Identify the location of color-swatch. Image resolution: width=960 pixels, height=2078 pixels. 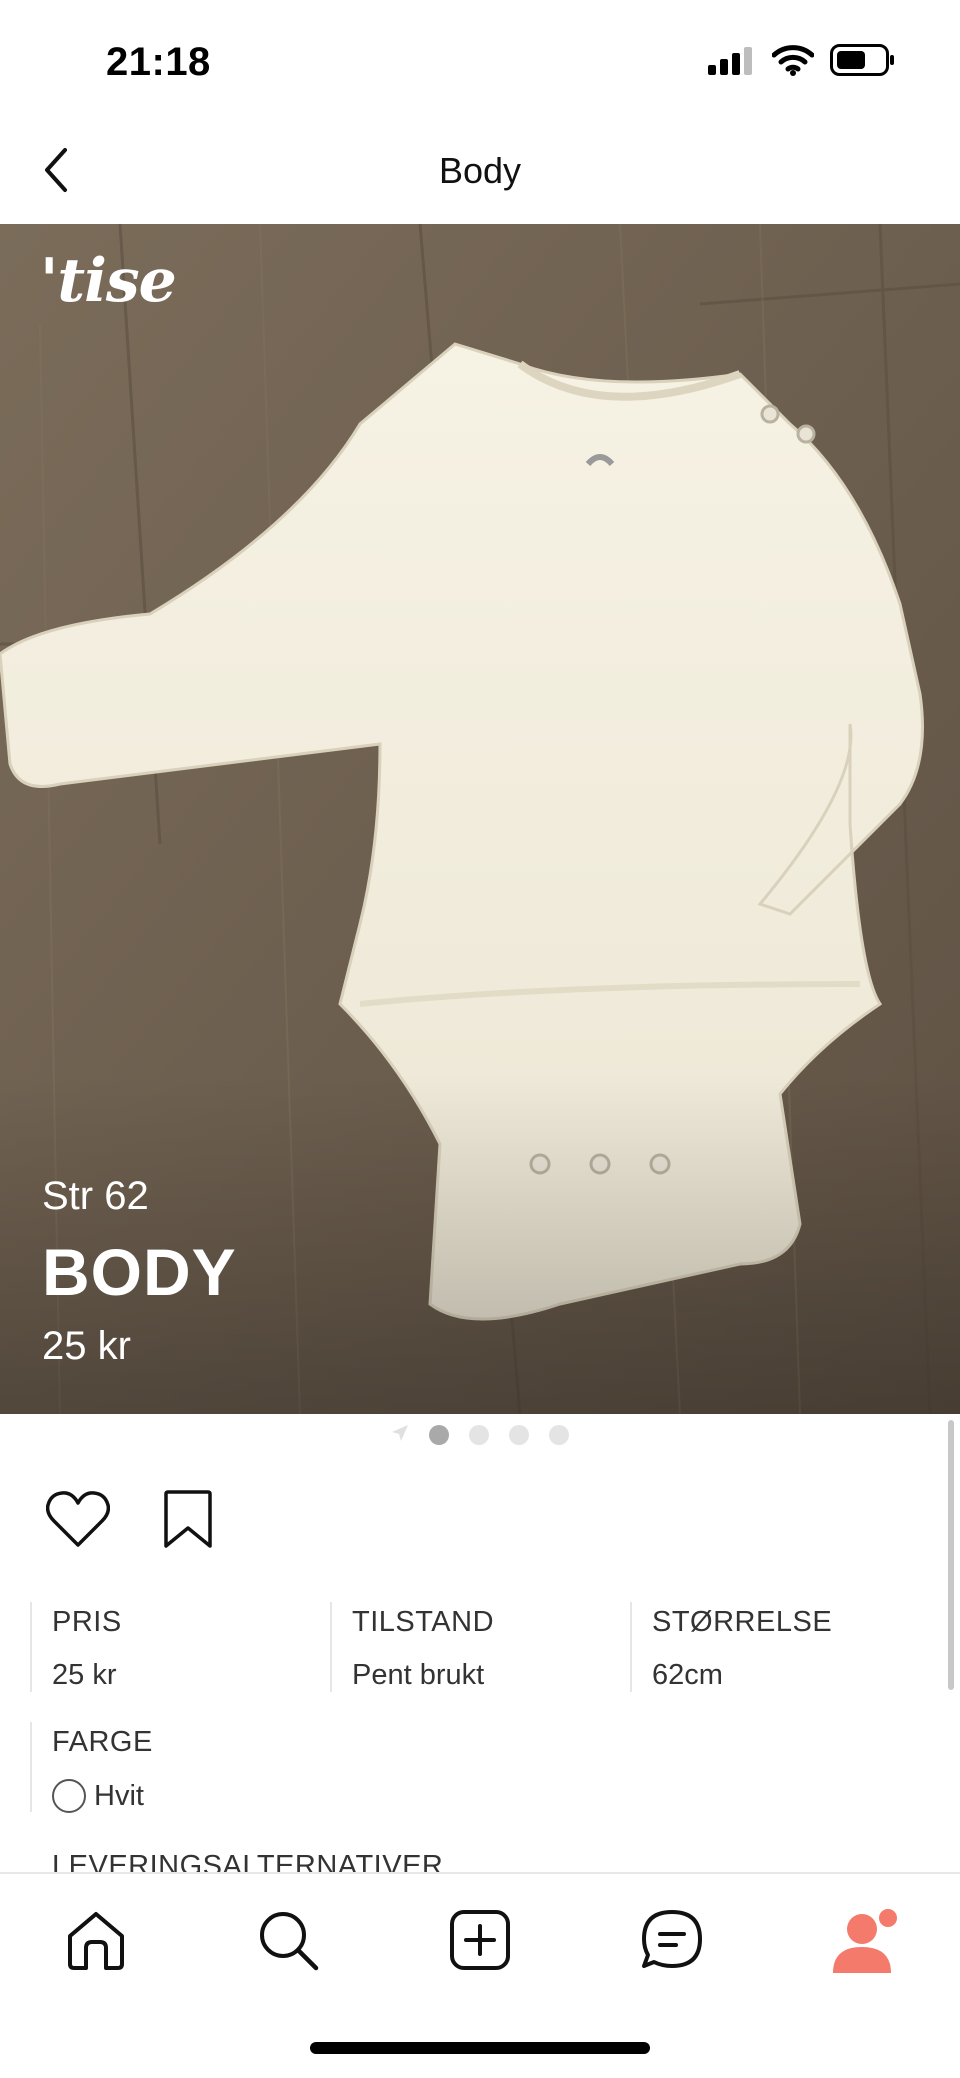
(69, 1796).